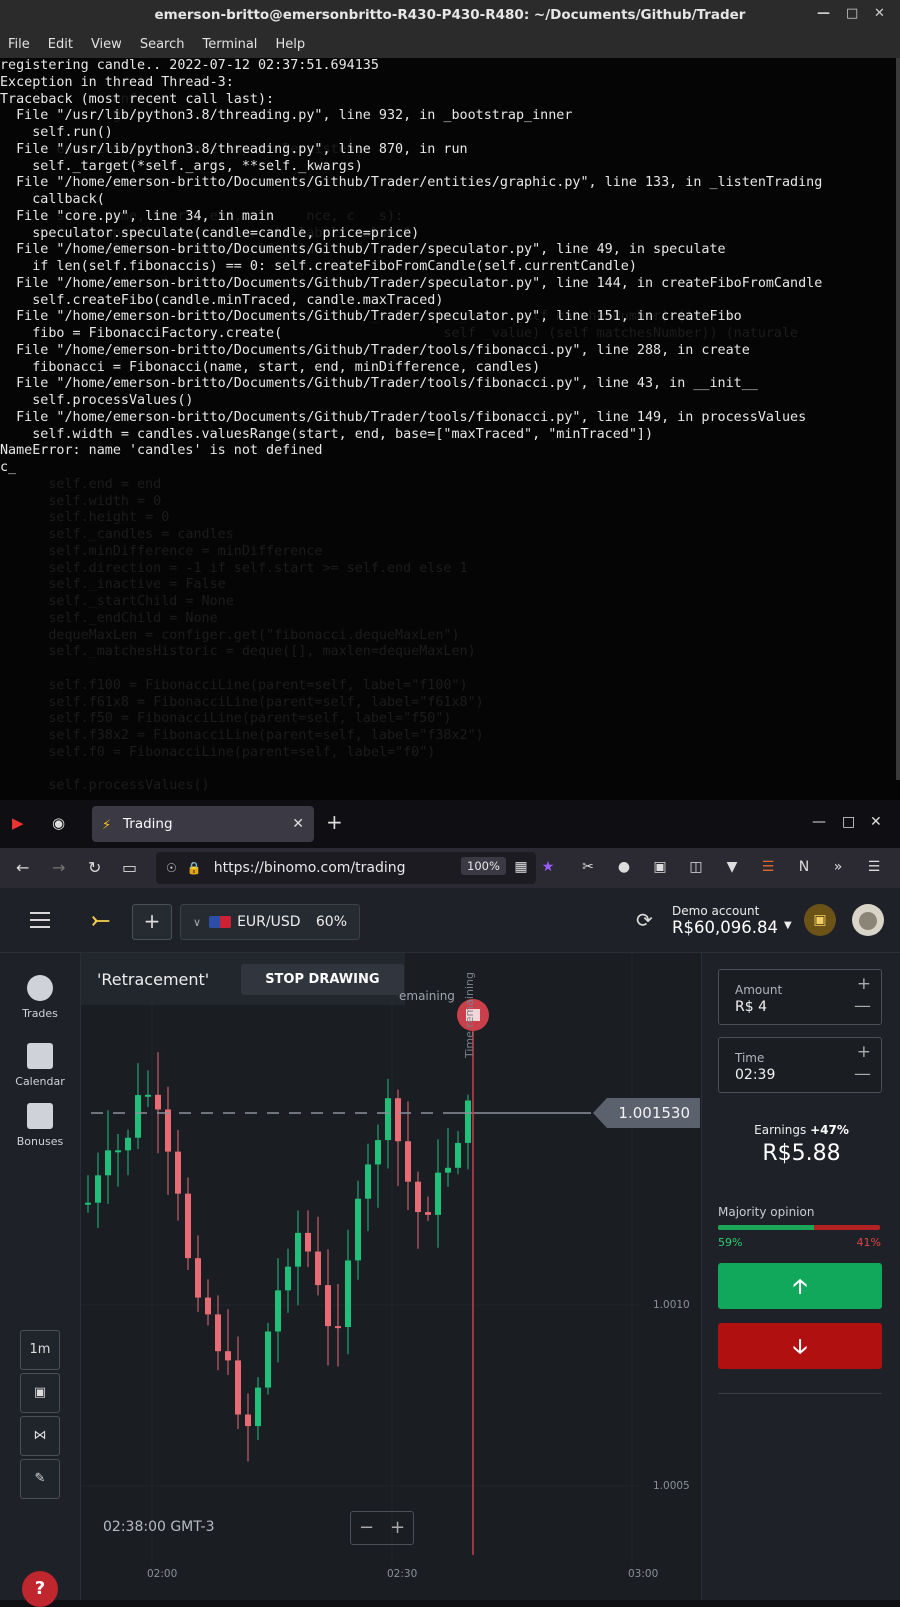 This screenshot has height=1607, width=900. I want to click on avatar, so click(868, 920).